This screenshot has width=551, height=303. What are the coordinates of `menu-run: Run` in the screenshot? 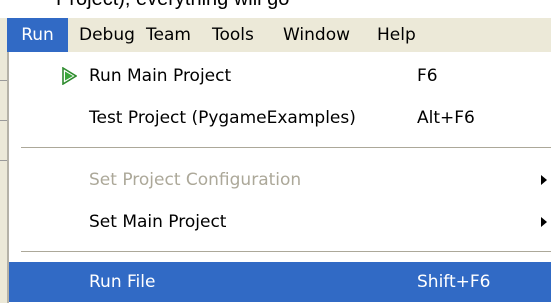 It's located at (37, 35).